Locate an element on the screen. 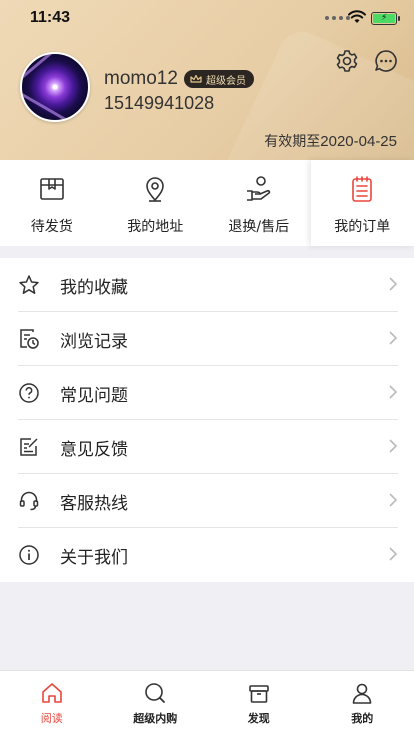 This screenshot has height=736, width=414. menu-item-favorites: 我的收藏 is located at coordinates (207, 285).